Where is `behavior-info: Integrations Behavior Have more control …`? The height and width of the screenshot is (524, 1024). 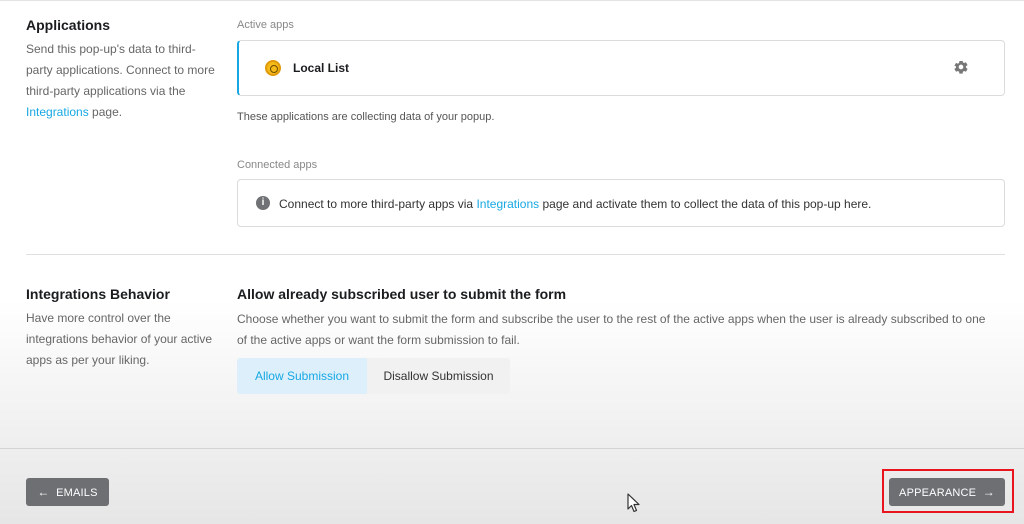 behavior-info: Integrations Behavior Have more control … is located at coordinates (123, 328).